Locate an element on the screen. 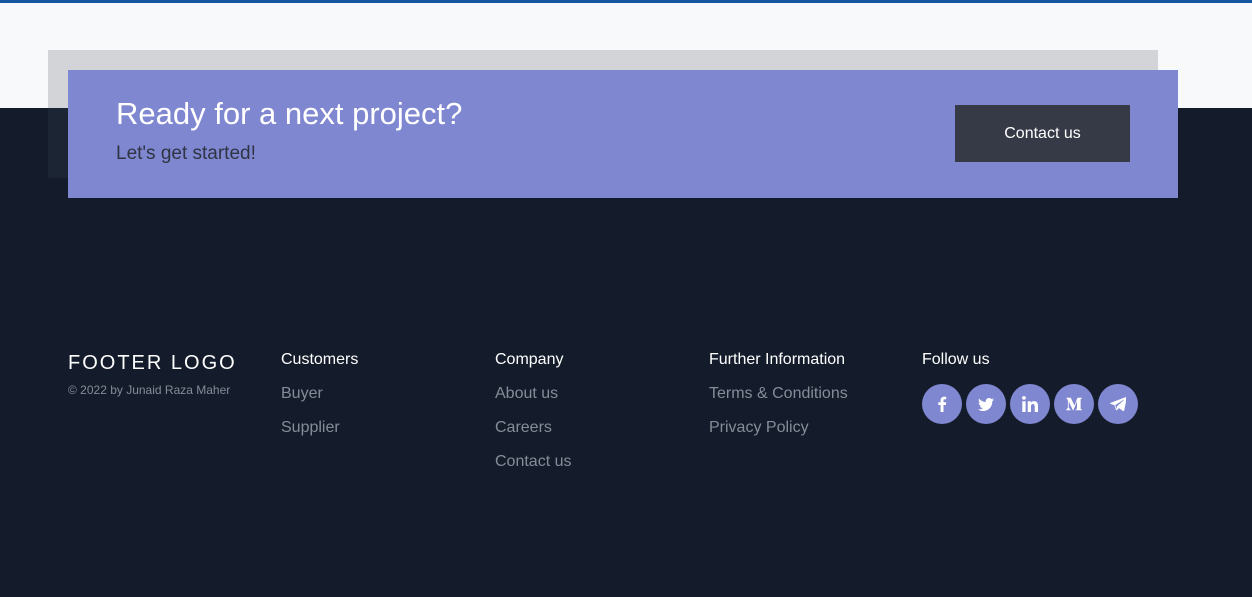  contact-us-button: Contact us is located at coordinates (1042, 133).